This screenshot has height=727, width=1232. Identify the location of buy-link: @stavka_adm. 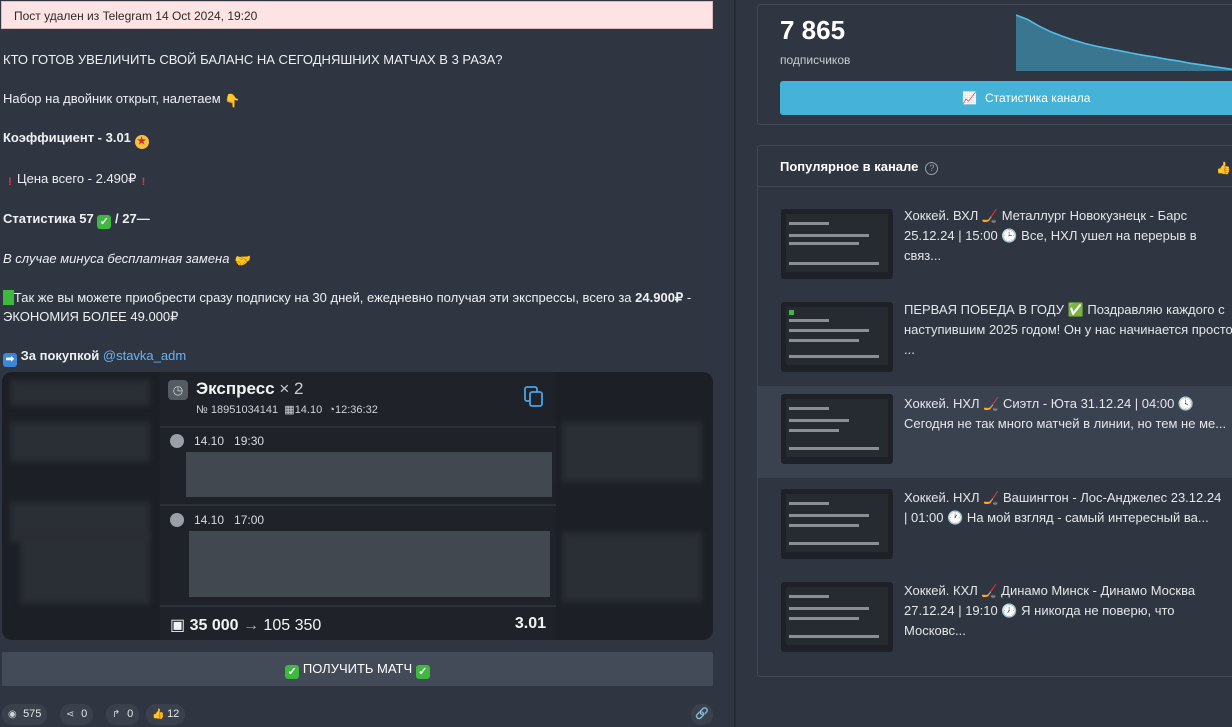
(144, 355).